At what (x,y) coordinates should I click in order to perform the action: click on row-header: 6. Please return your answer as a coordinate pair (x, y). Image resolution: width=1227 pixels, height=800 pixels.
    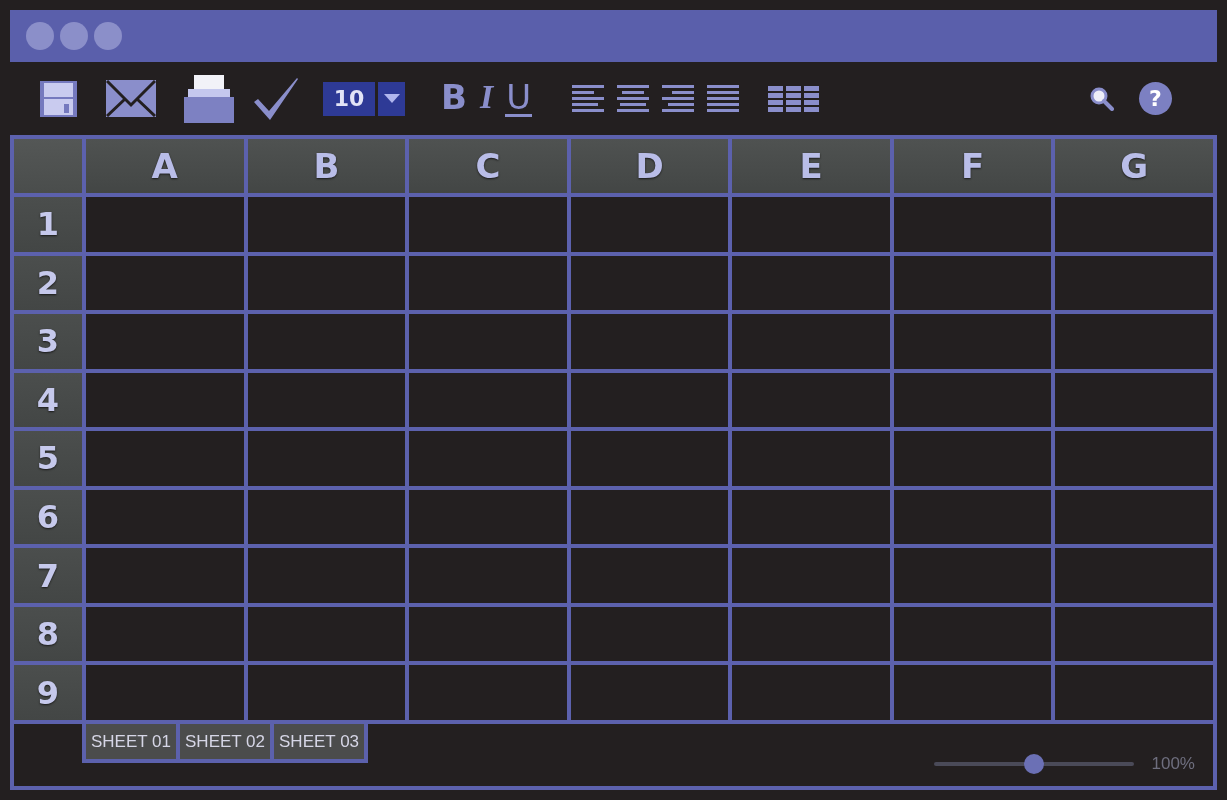
    Looking at the image, I should click on (48, 517).